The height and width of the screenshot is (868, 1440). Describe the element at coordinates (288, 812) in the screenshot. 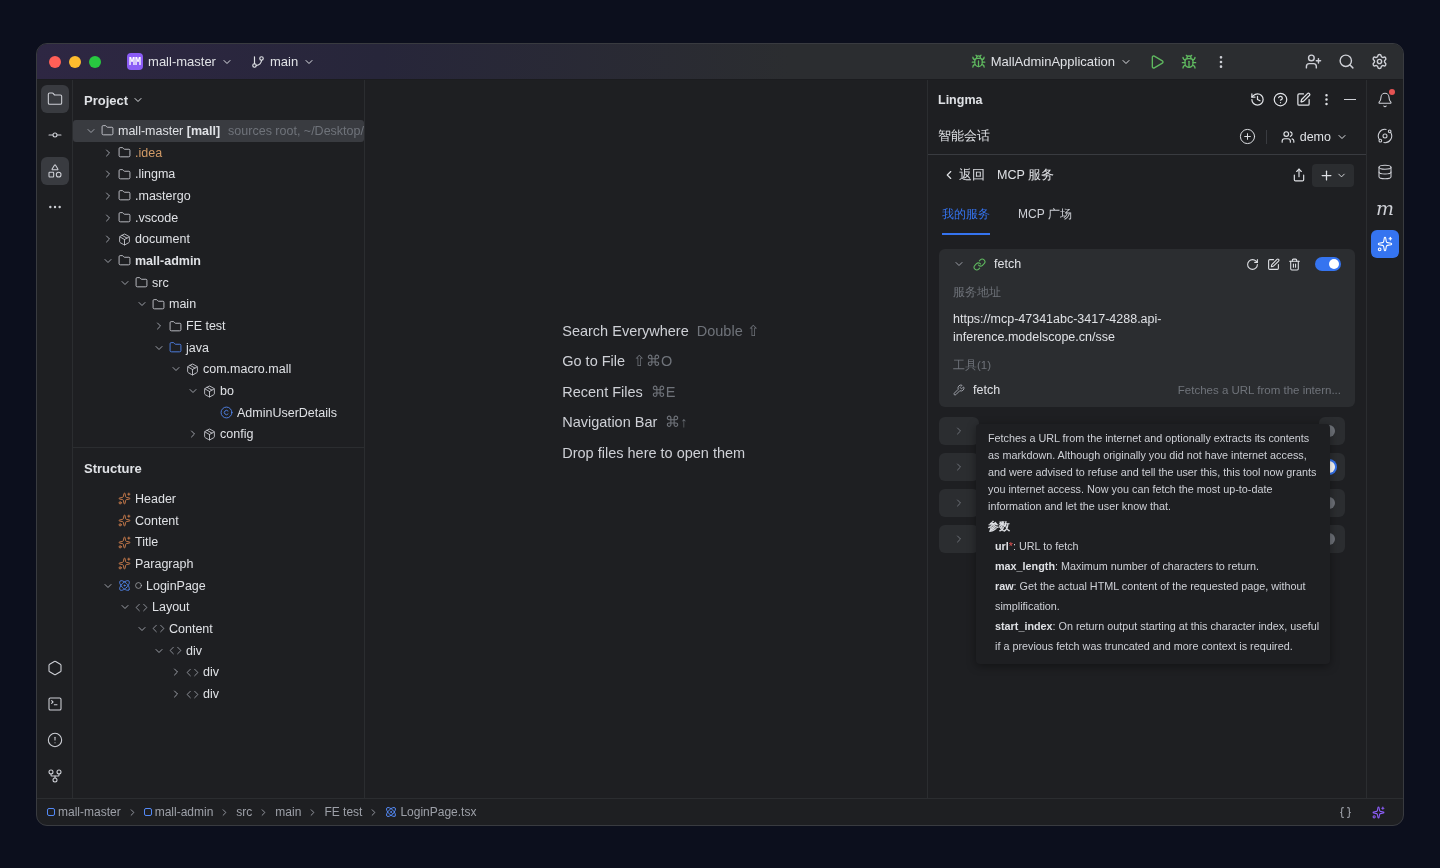

I see `breadcrumb-item: main` at that location.